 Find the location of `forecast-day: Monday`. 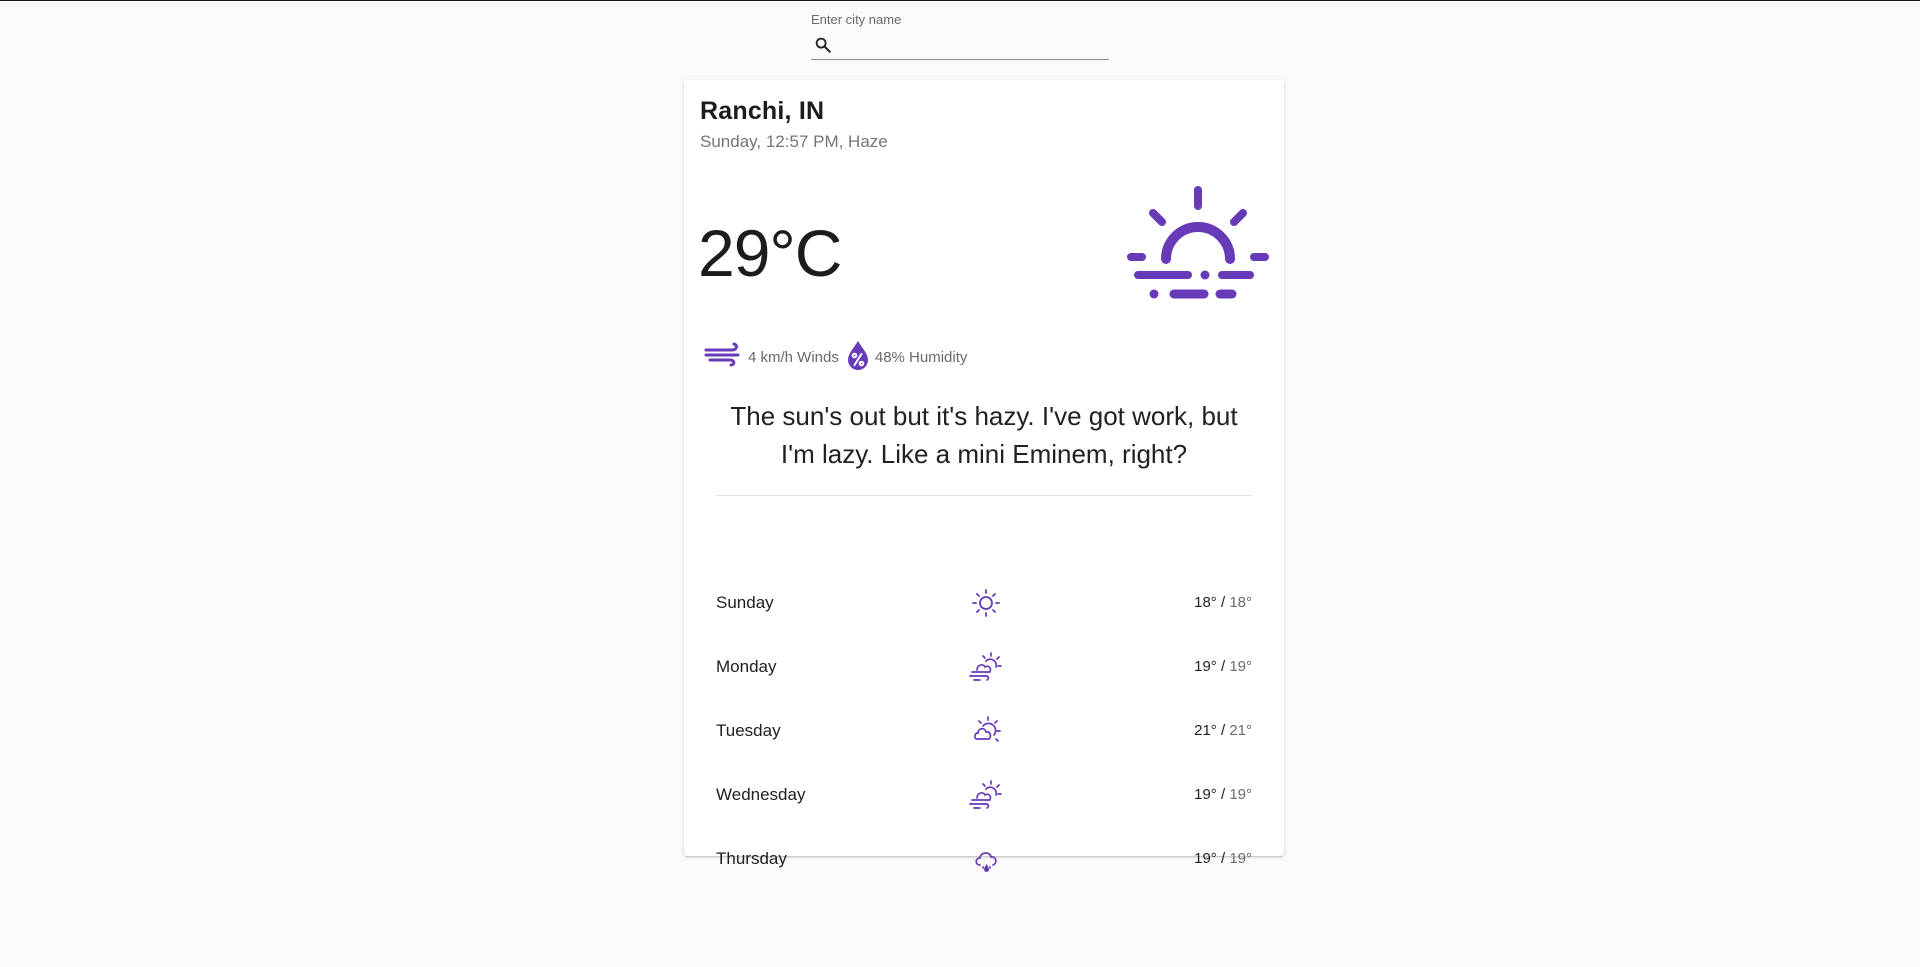

forecast-day: Monday is located at coordinates (746, 666).